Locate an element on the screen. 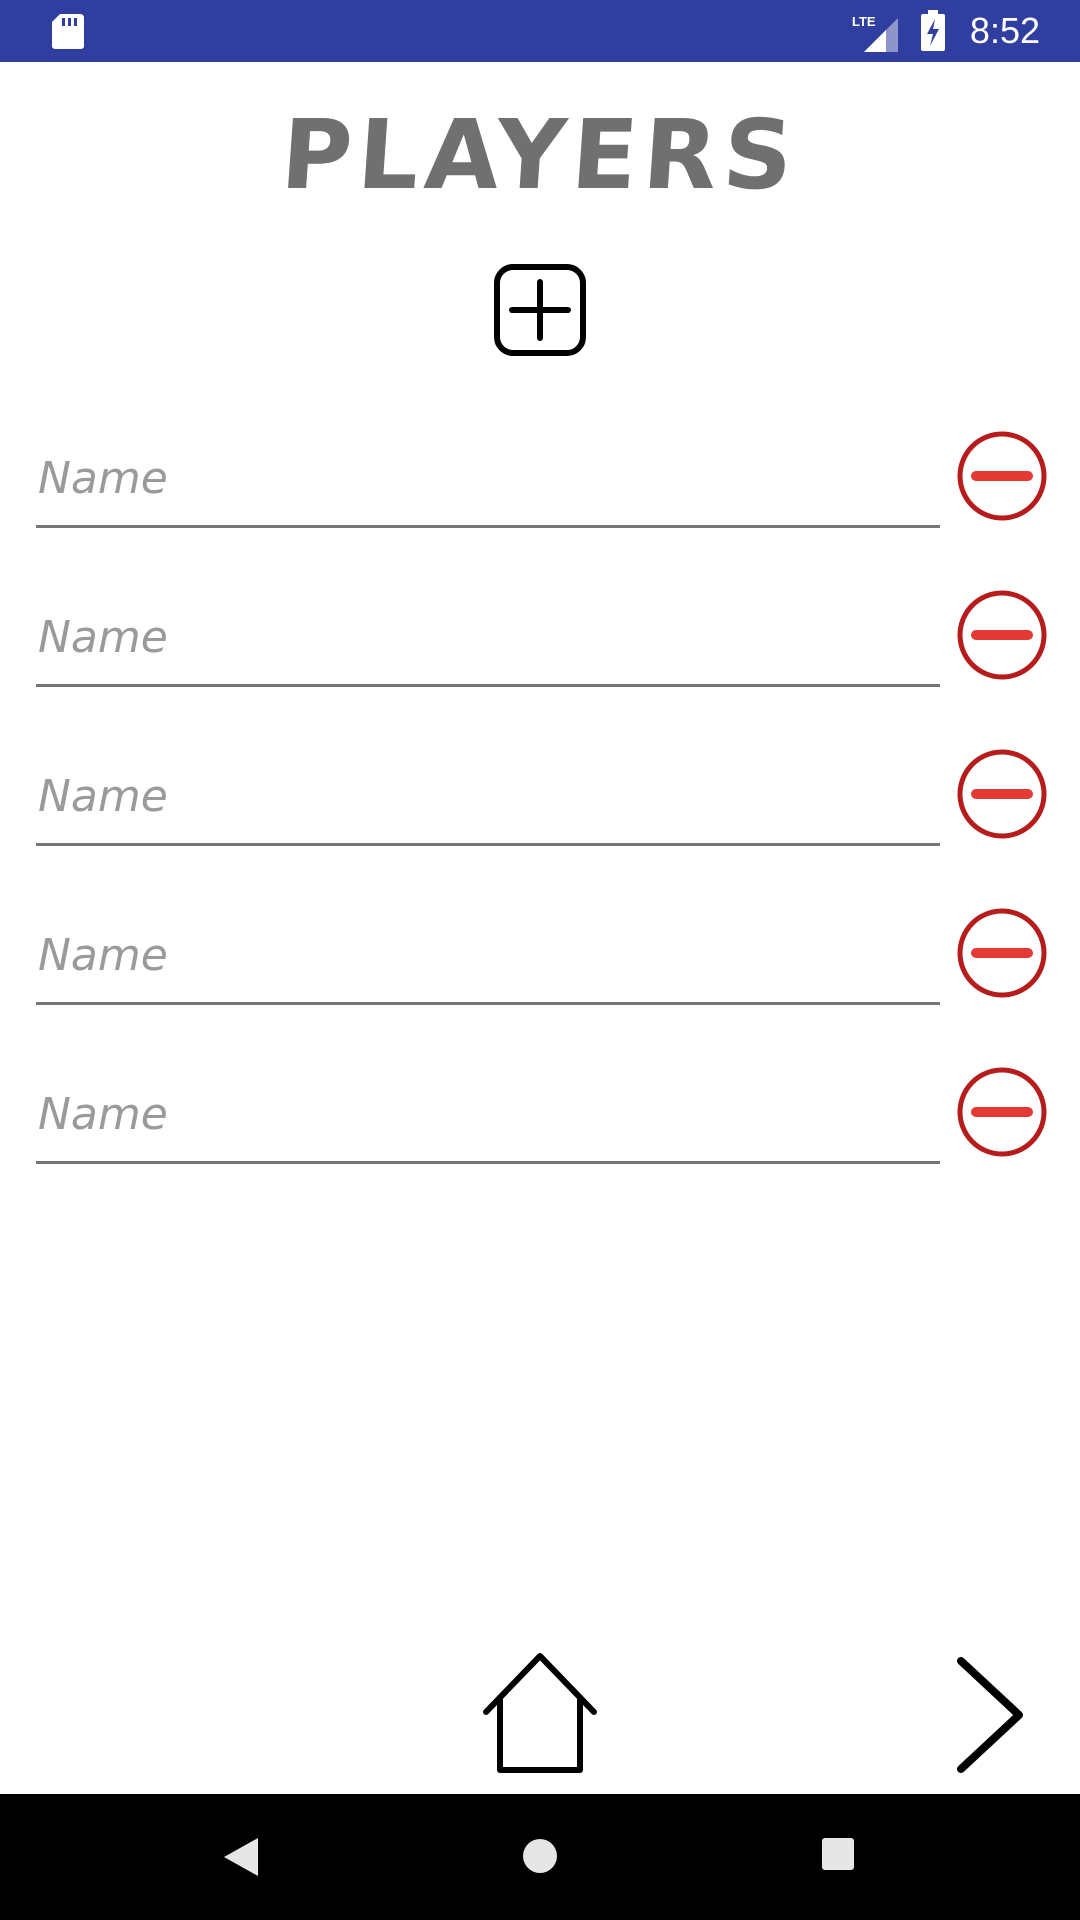 The height and width of the screenshot is (1920, 1080). home-circle-icon is located at coordinates (540, 1856).